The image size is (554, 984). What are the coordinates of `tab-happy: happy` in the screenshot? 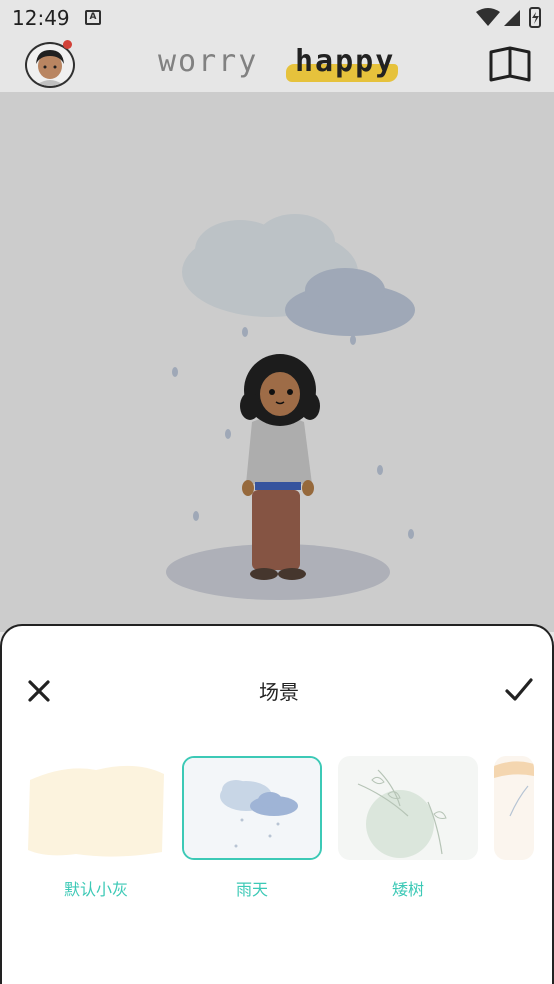 It's located at (345, 61).